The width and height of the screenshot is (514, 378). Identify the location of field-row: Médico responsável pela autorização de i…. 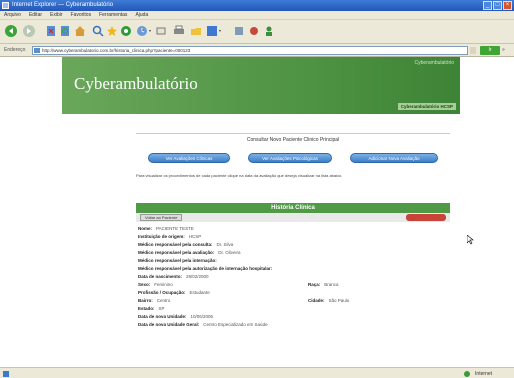
(205, 268).